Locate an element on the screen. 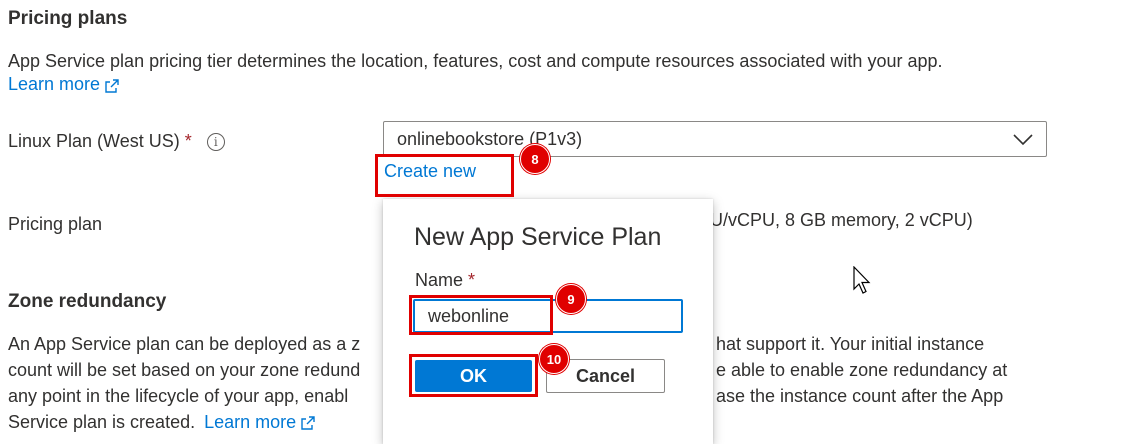  pricing-plan-value: U/vCPU, 8 GB memory, 2 vCPU) is located at coordinates (841, 220).